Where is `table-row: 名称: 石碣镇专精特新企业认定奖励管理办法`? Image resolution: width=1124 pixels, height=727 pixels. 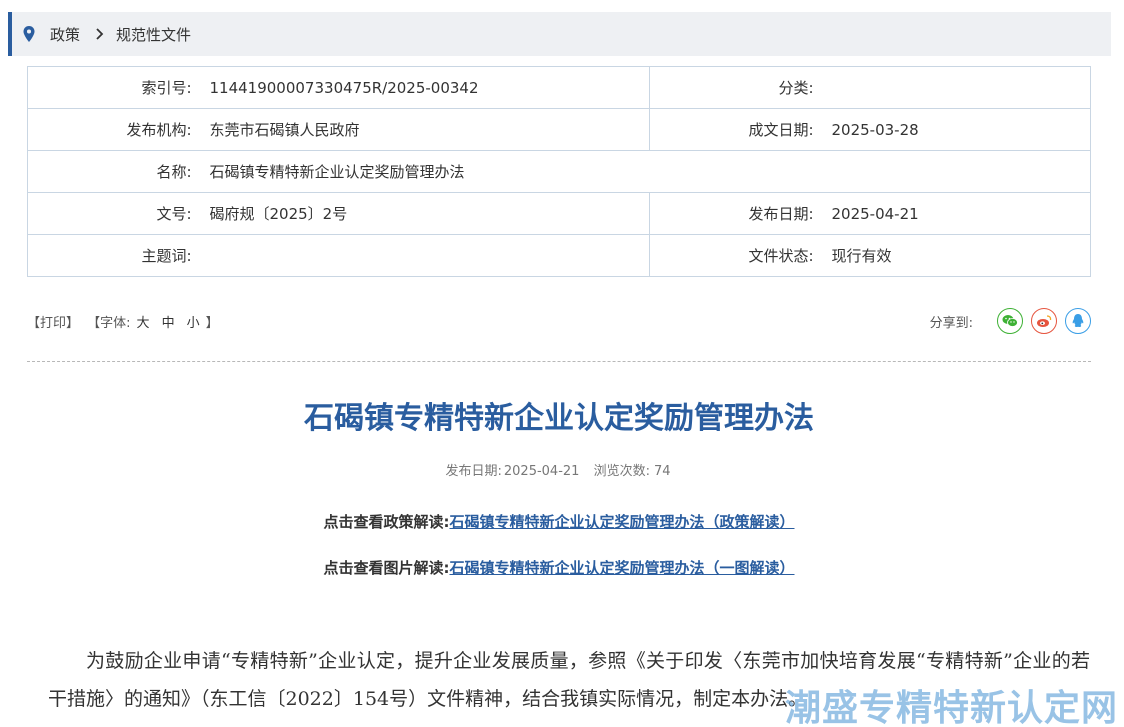
table-row: 名称: 石碣镇专精特新企业认定奖励管理办法 is located at coordinates (559, 171).